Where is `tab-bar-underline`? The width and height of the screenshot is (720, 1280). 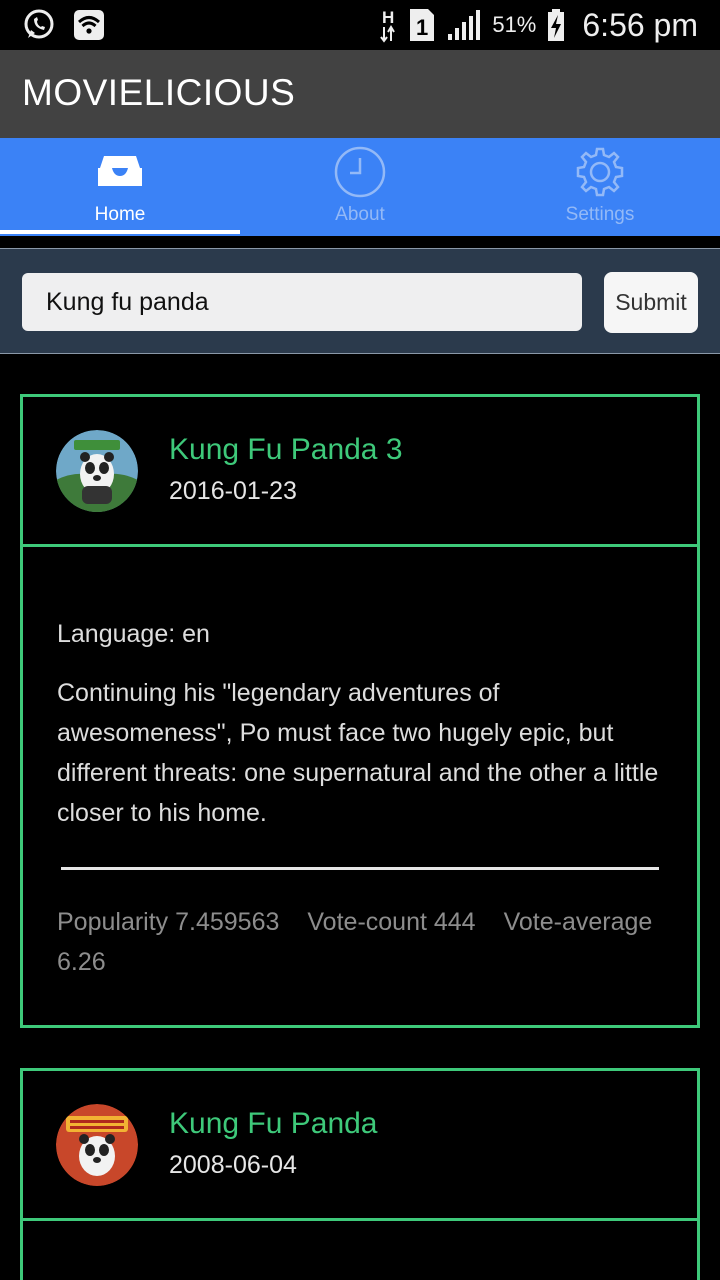 tab-bar-underline is located at coordinates (360, 235).